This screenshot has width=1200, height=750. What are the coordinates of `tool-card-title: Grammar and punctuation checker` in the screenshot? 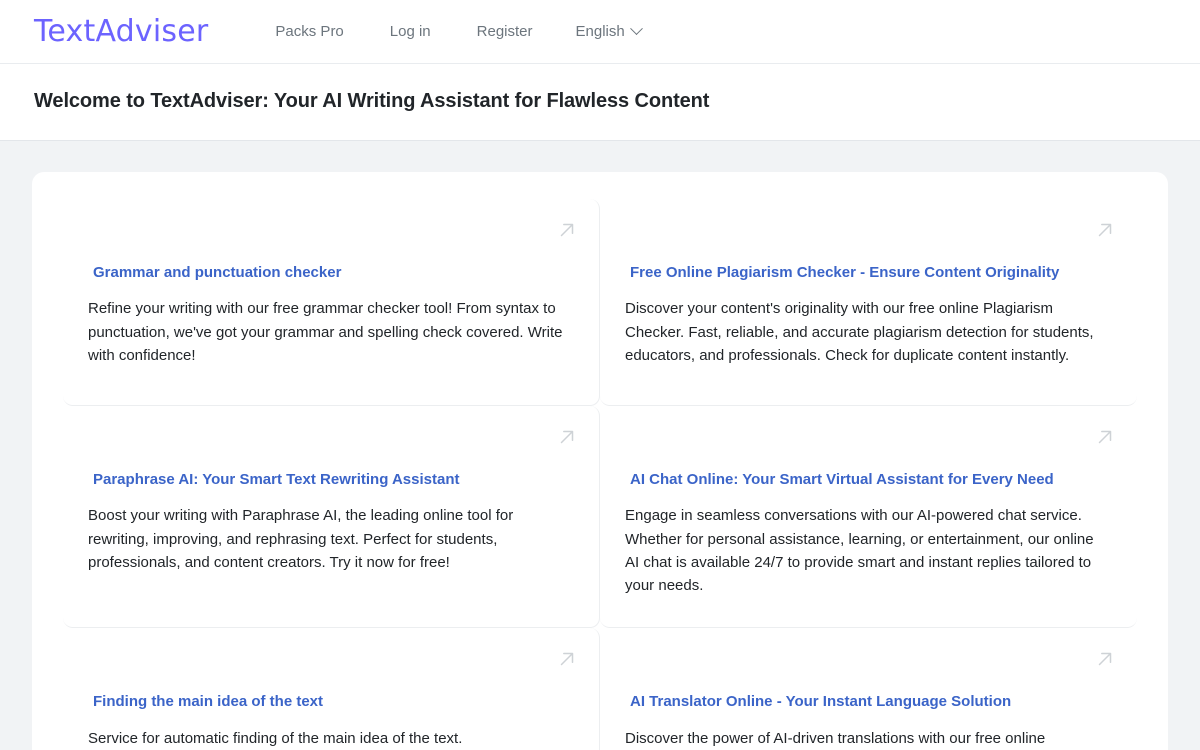 It's located at (217, 272).